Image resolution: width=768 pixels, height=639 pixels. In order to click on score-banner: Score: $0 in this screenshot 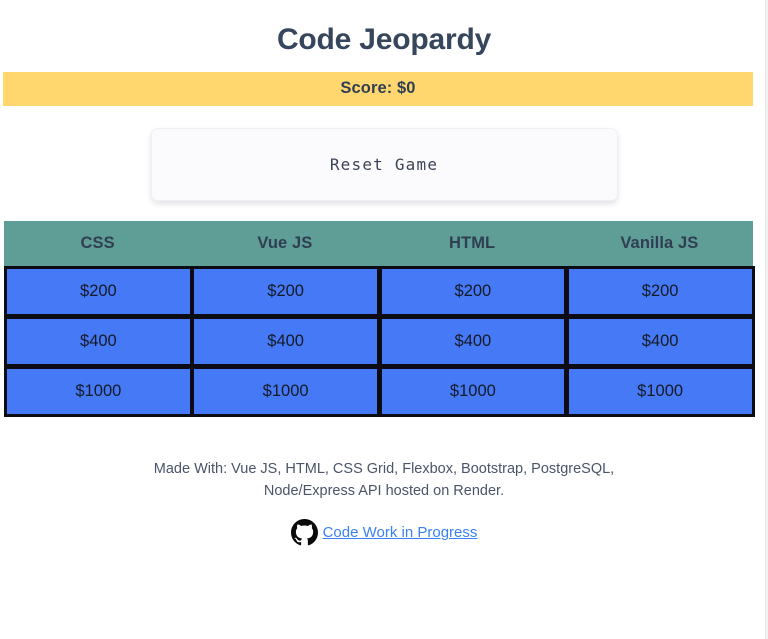, I will do `click(378, 88)`.